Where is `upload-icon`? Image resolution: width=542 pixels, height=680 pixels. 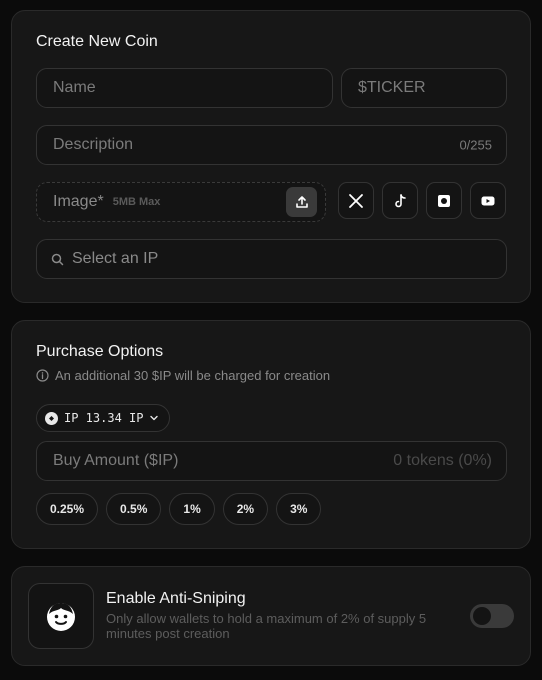
upload-icon is located at coordinates (301, 202).